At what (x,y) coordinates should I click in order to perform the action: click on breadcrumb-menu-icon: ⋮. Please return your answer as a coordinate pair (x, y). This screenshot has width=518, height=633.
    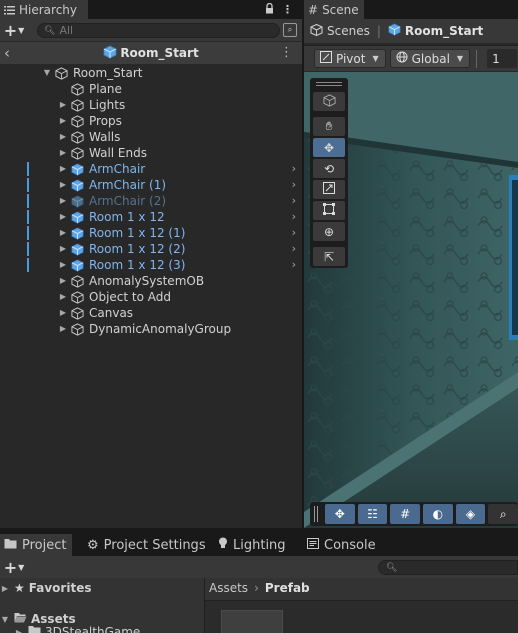
    Looking at the image, I should click on (286, 52).